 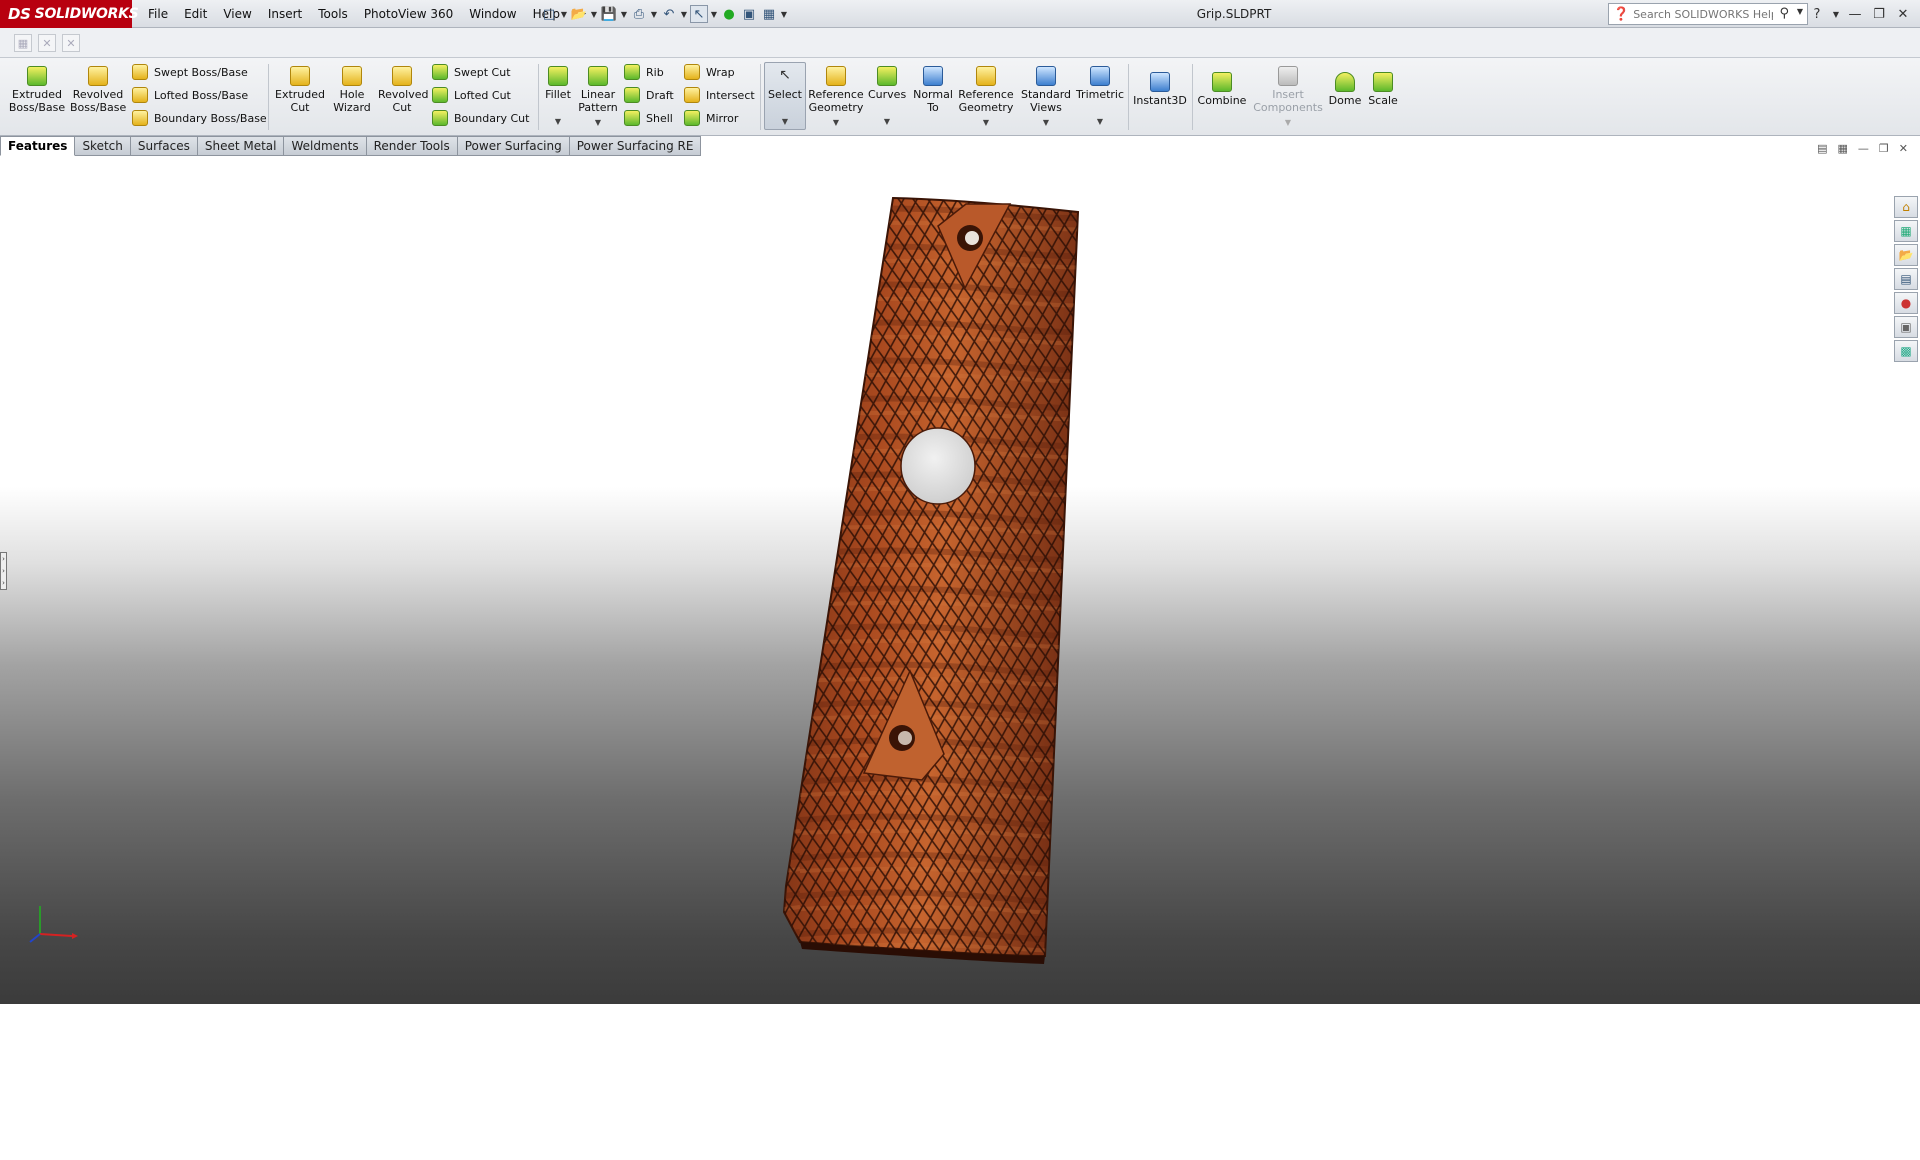 What do you see at coordinates (564, 14) in the screenshot?
I see `new-dropdown-icon: ▼` at bounding box center [564, 14].